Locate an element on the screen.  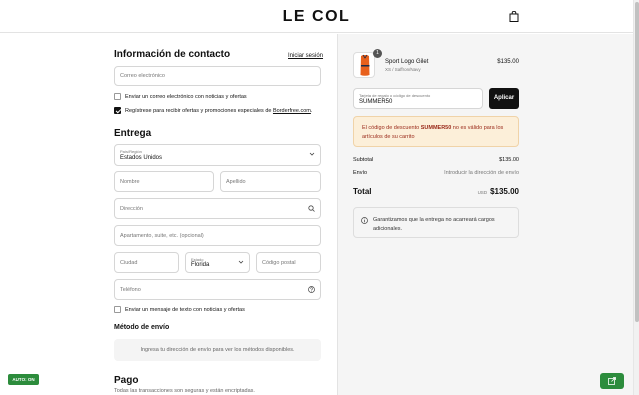
alert-text-prefix: El código de descuento is located at coordinates (391, 128).